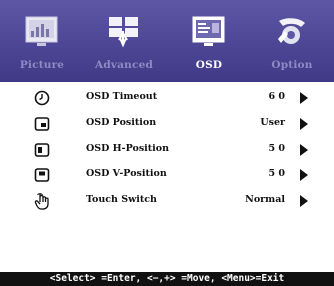 Image resolution: width=334 pixels, height=286 pixels. Describe the element at coordinates (42, 98) in the screenshot. I see `clock-icon` at that location.